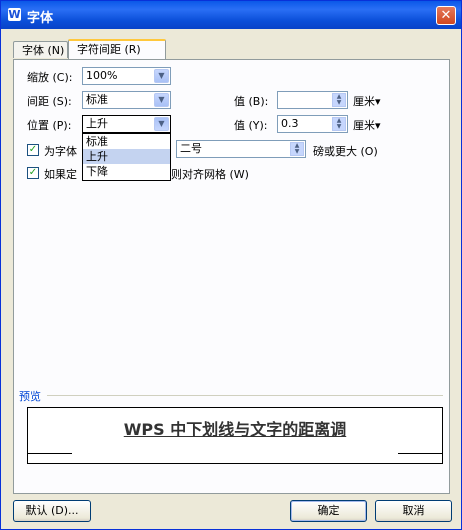 Image resolution: width=462 pixels, height=530 pixels. I want to click on spacing-label: 间距 (S):, so click(49, 101).